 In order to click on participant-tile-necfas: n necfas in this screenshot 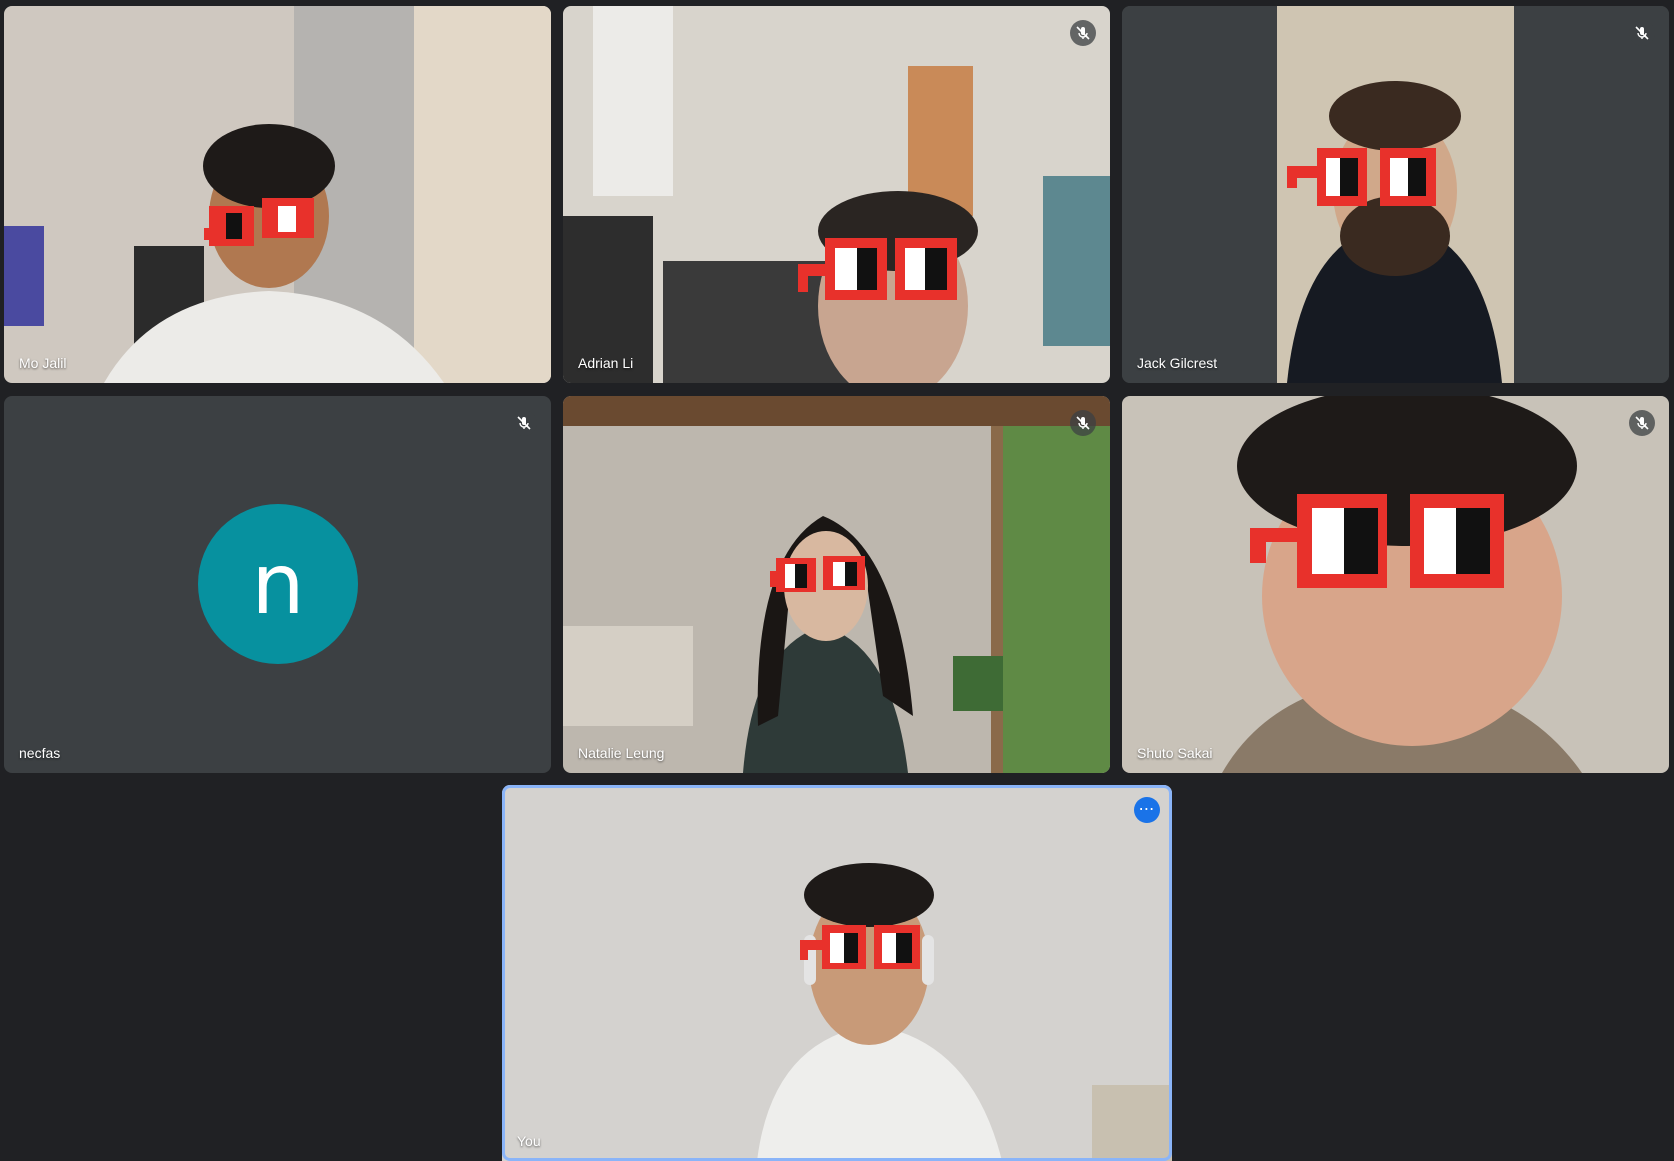, I will do `click(277, 584)`.